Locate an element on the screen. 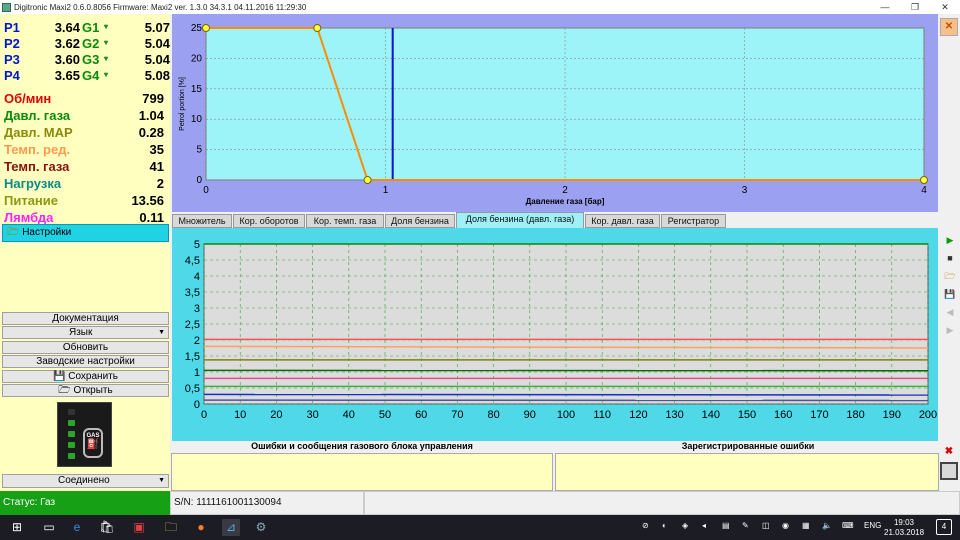 The height and width of the screenshot is (540, 960). tray-icon: ◫ is located at coordinates (766, 525).